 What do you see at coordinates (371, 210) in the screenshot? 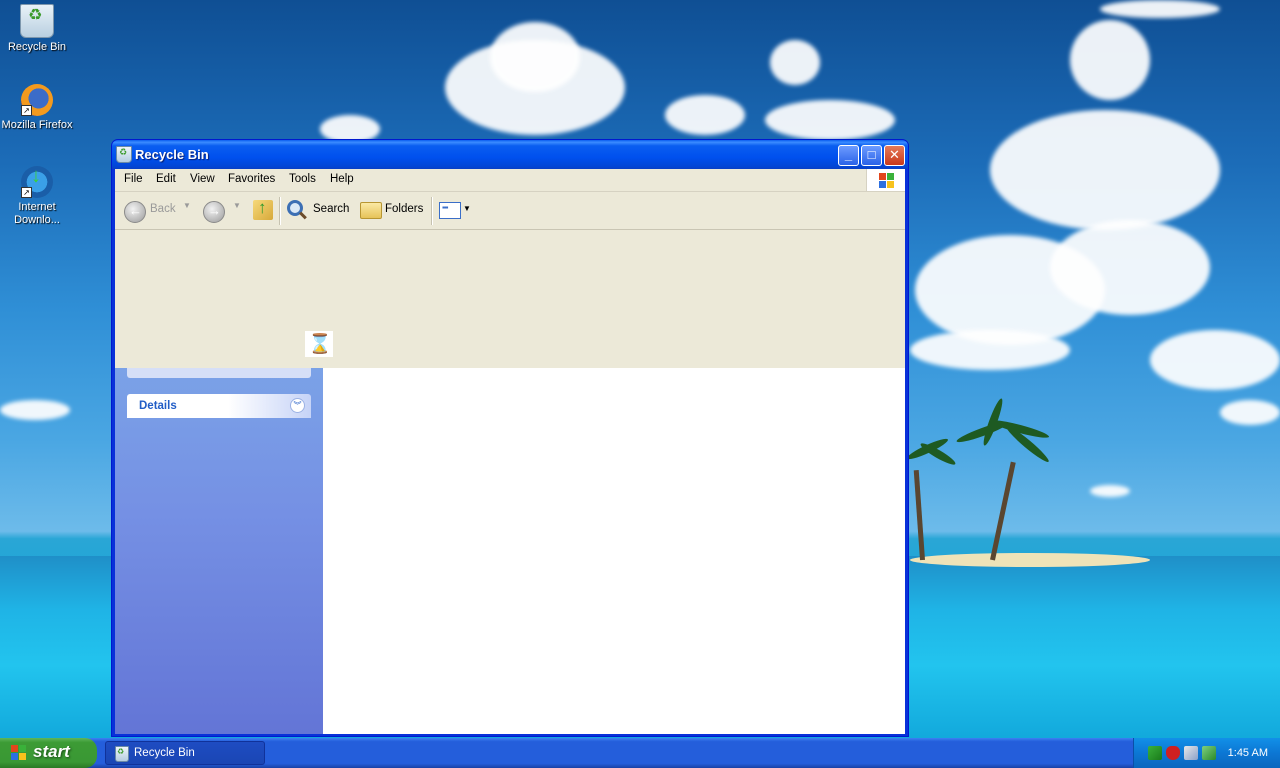
I see `folders-icon` at bounding box center [371, 210].